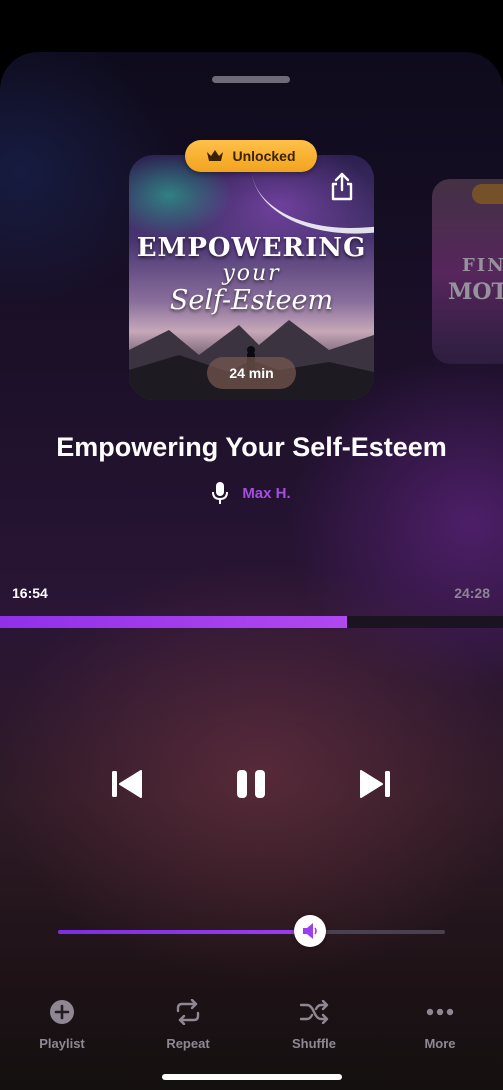  I want to click on current-time: 16:54, so click(30, 593).